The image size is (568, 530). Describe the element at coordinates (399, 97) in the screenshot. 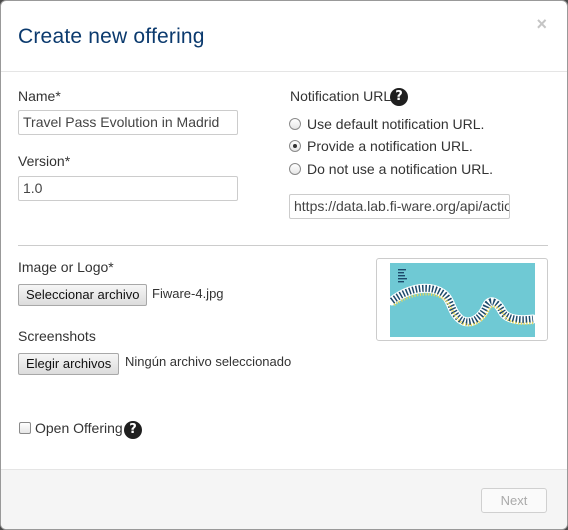

I see `notification-help-icon: ?` at that location.